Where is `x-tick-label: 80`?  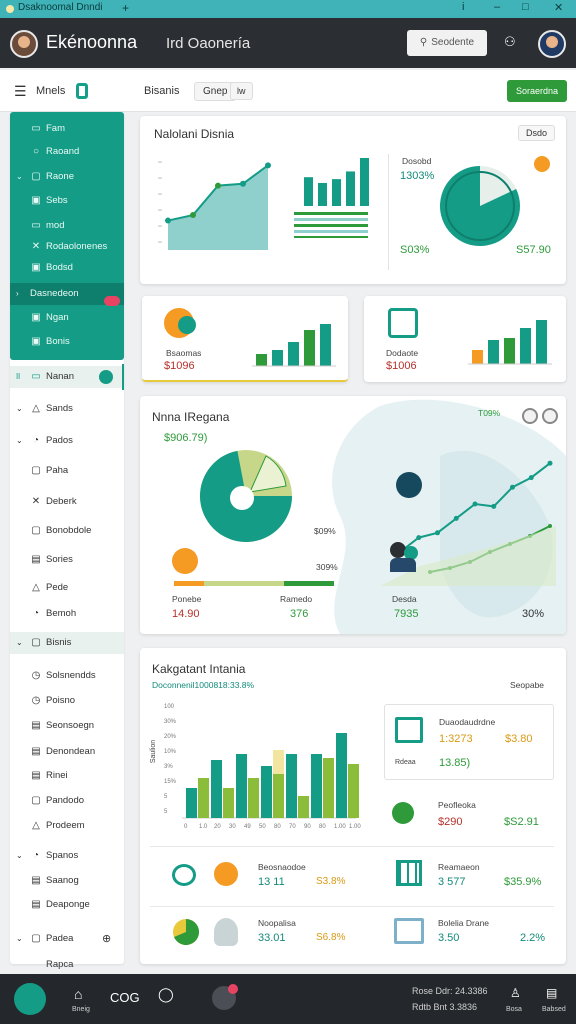
x-tick-label: 80 is located at coordinates (277, 827).